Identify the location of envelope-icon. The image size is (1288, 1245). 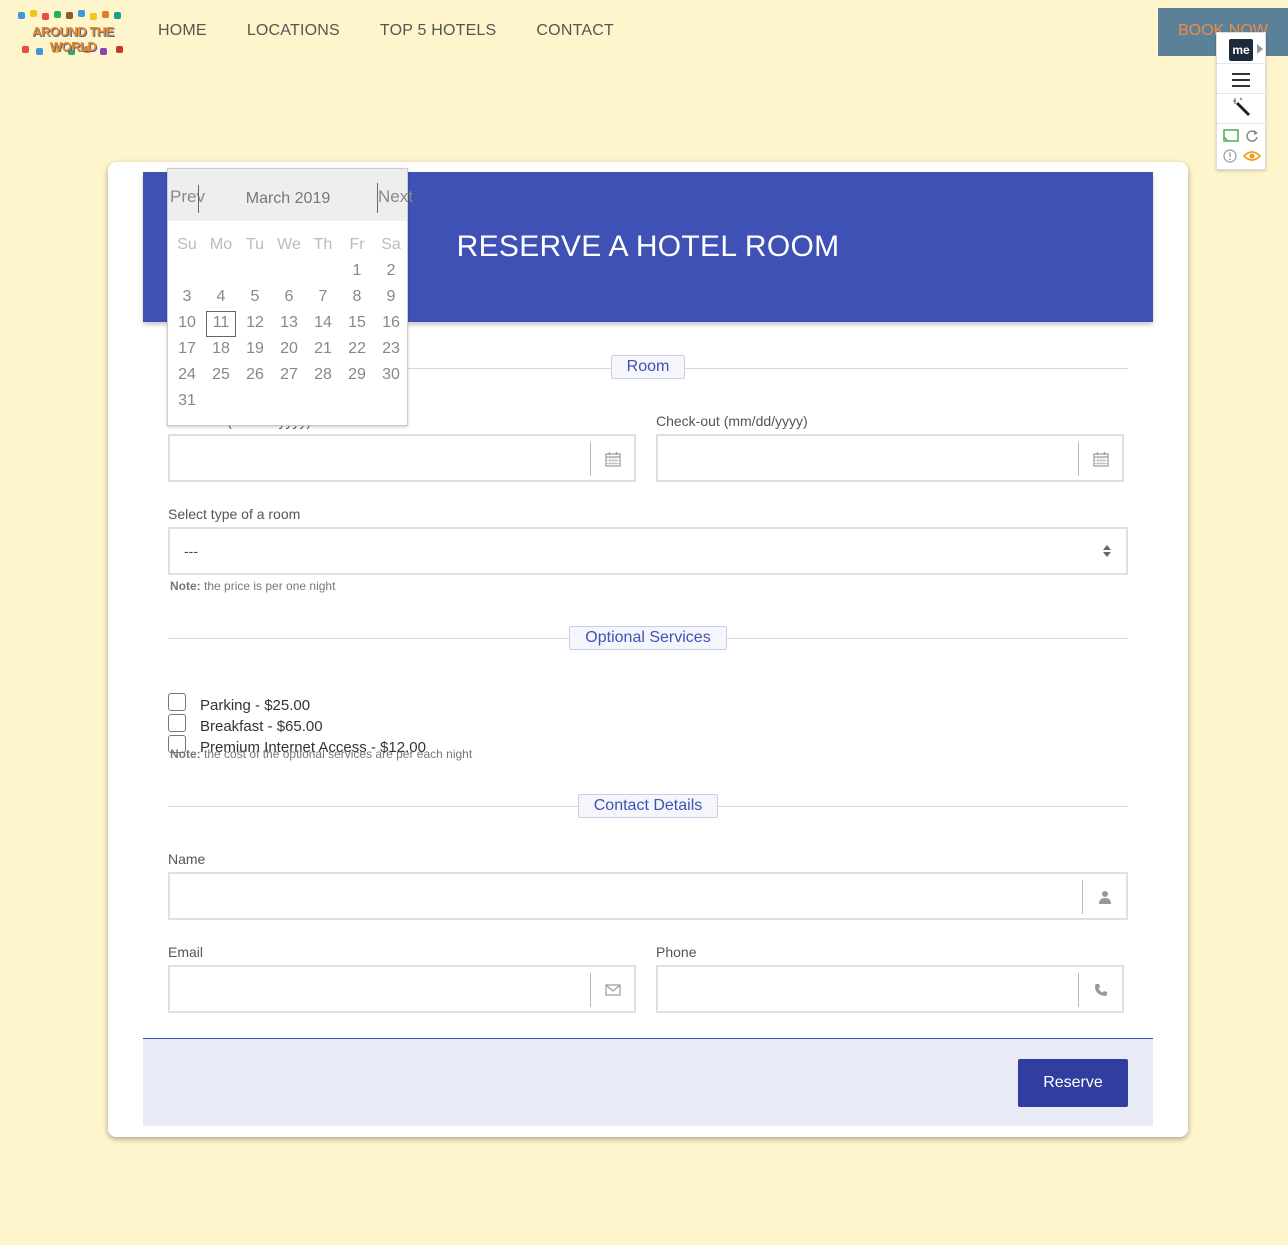
(612, 990).